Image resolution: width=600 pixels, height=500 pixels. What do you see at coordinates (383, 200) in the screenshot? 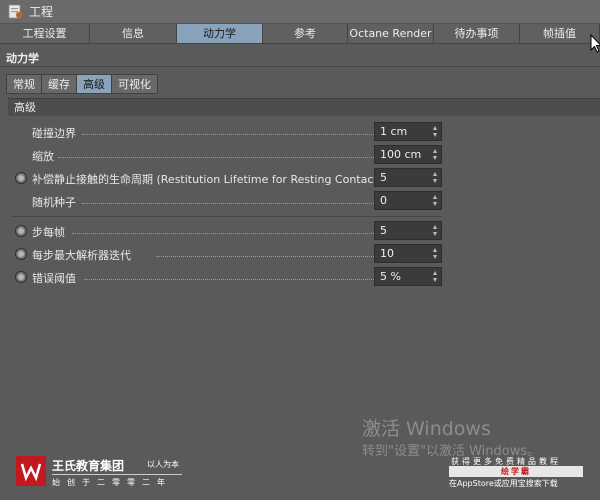
I see `field-value: 0` at bounding box center [383, 200].